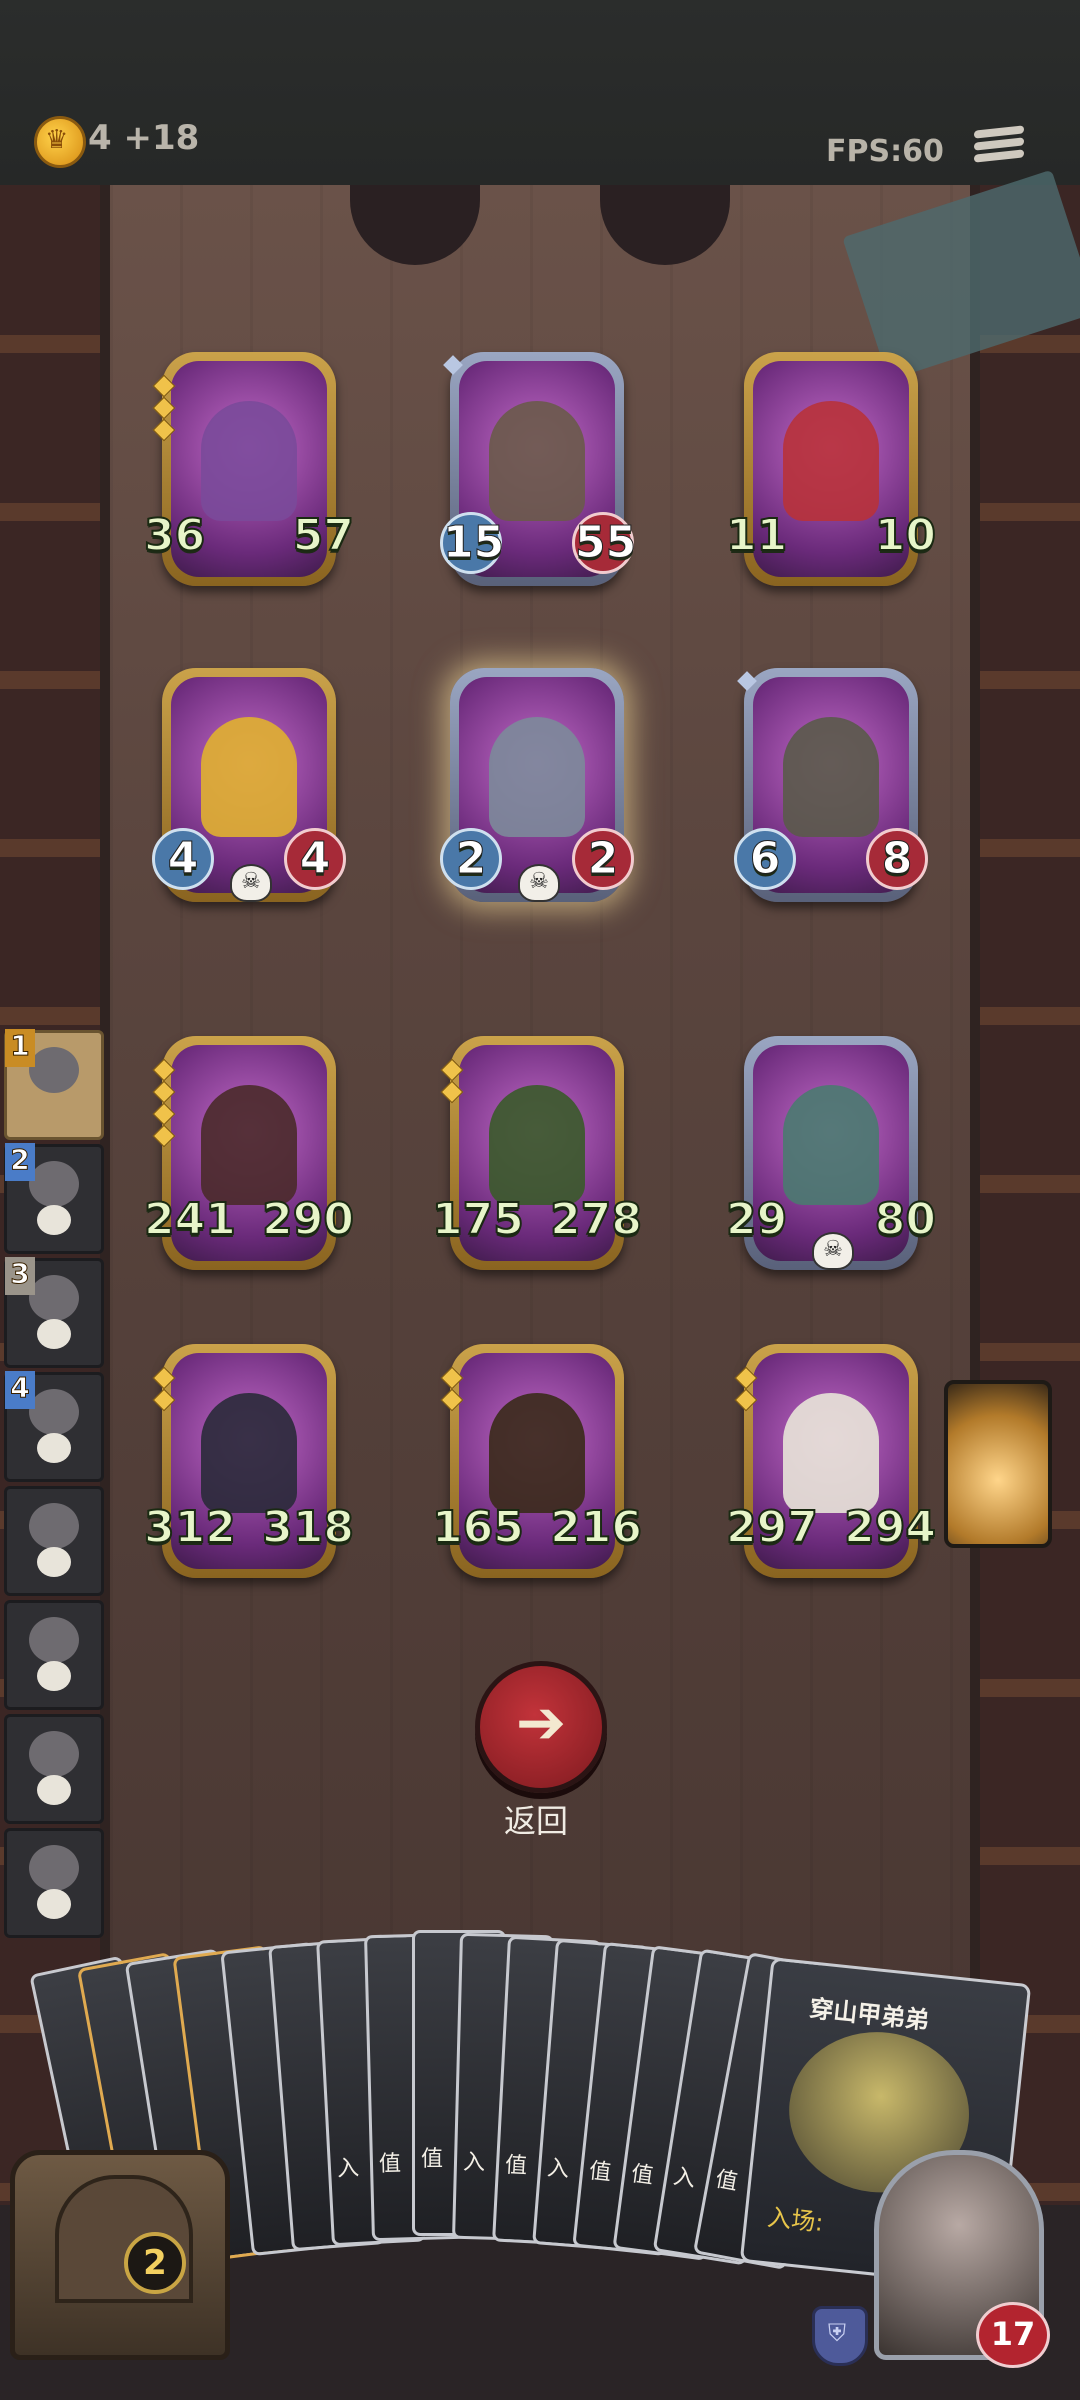 This screenshot has height=2400, width=1080. What do you see at coordinates (756, 535) in the screenshot?
I see `unit-attack: 11` at bounding box center [756, 535].